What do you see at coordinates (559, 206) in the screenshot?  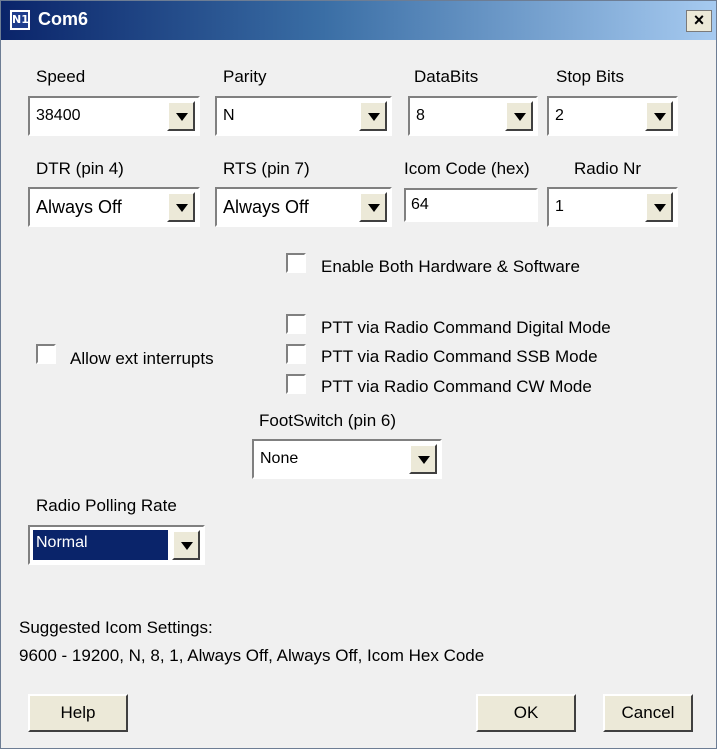 I see `radio-nr-value: 1` at bounding box center [559, 206].